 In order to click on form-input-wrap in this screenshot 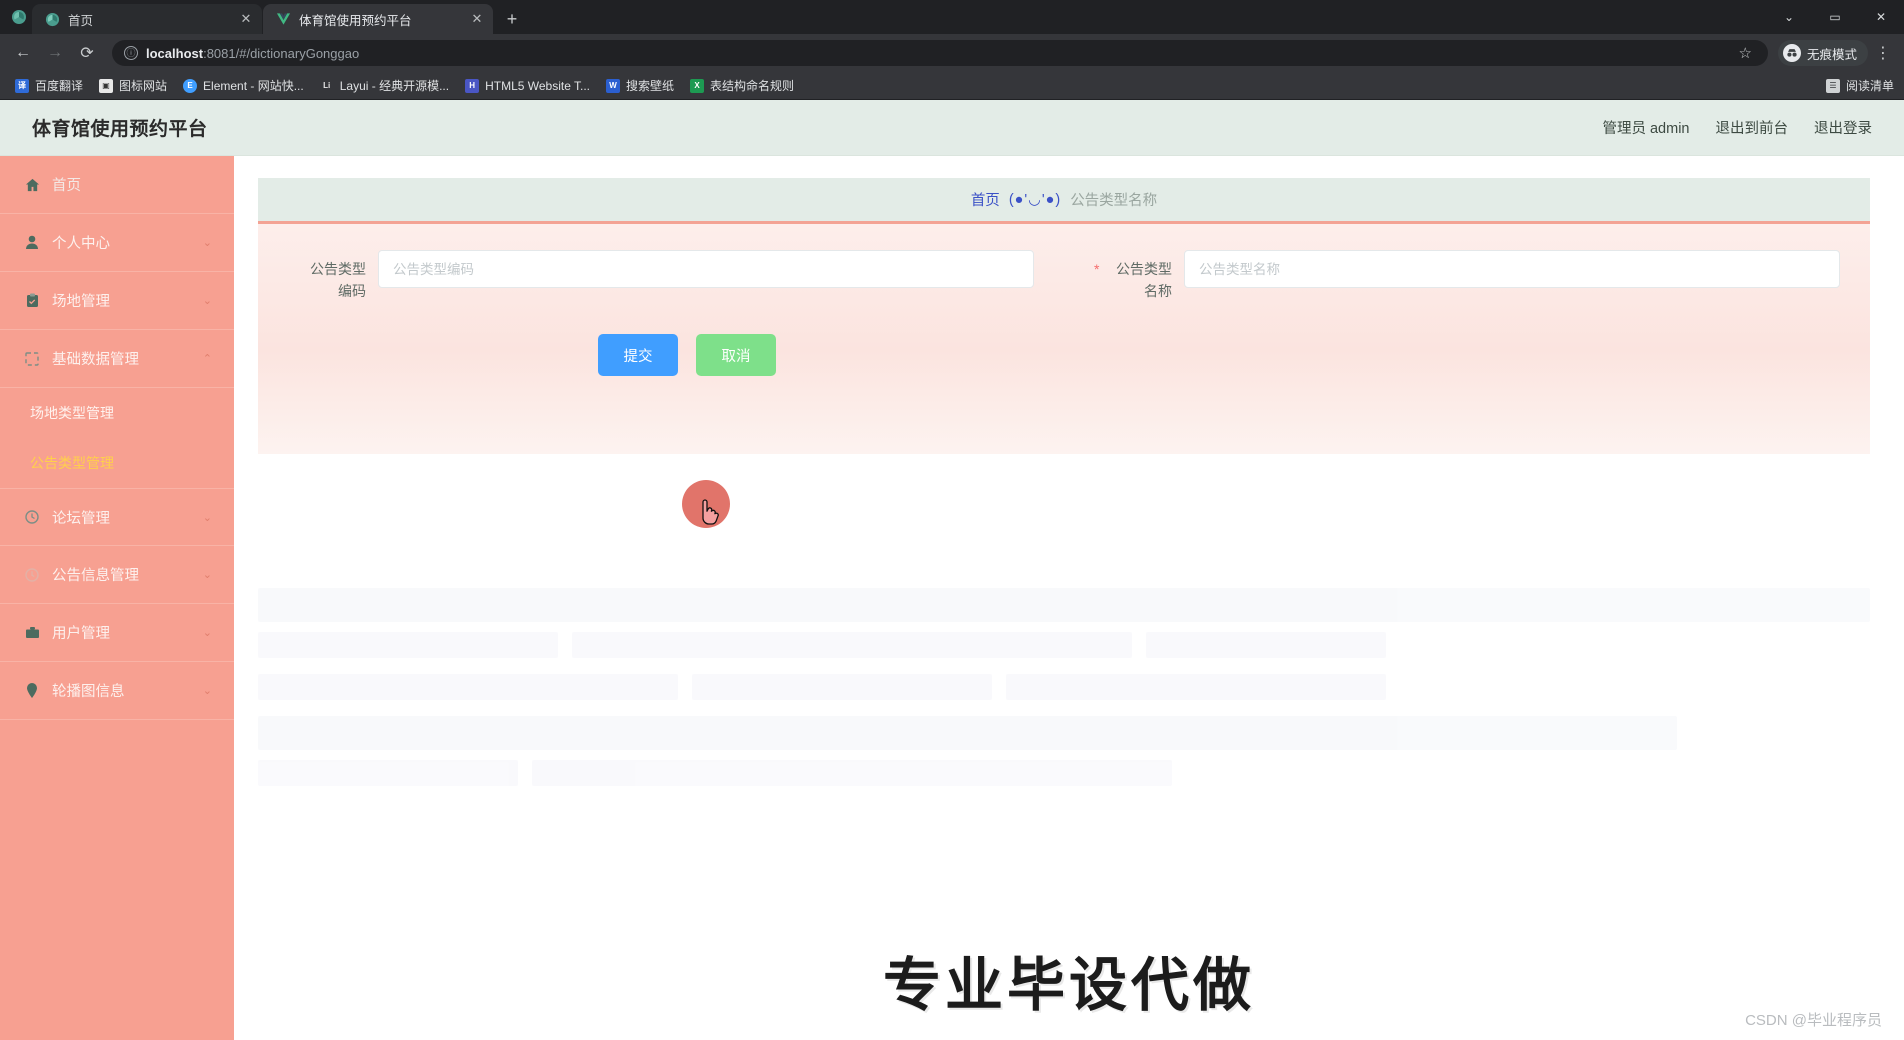, I will do `click(706, 269)`.